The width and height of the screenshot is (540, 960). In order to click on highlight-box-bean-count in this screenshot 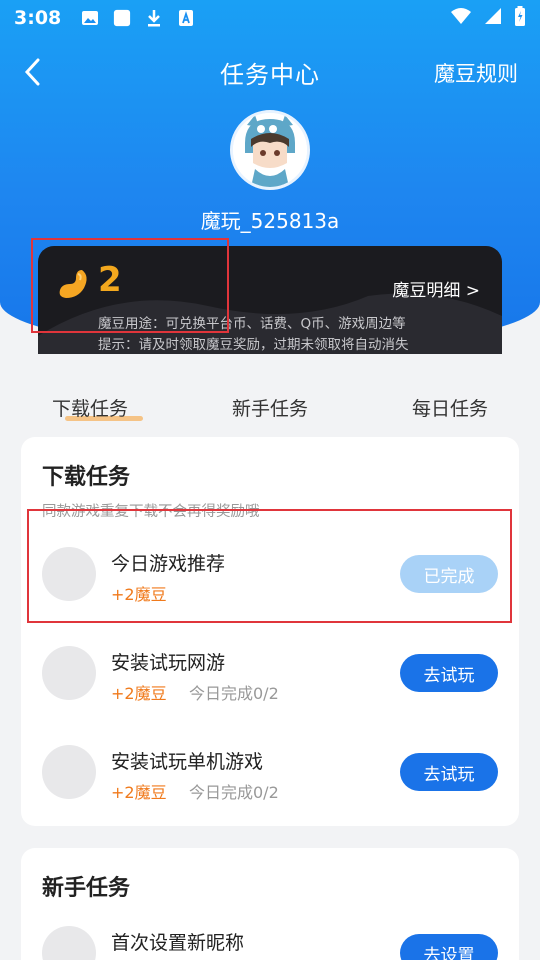, I will do `click(130, 285)`.